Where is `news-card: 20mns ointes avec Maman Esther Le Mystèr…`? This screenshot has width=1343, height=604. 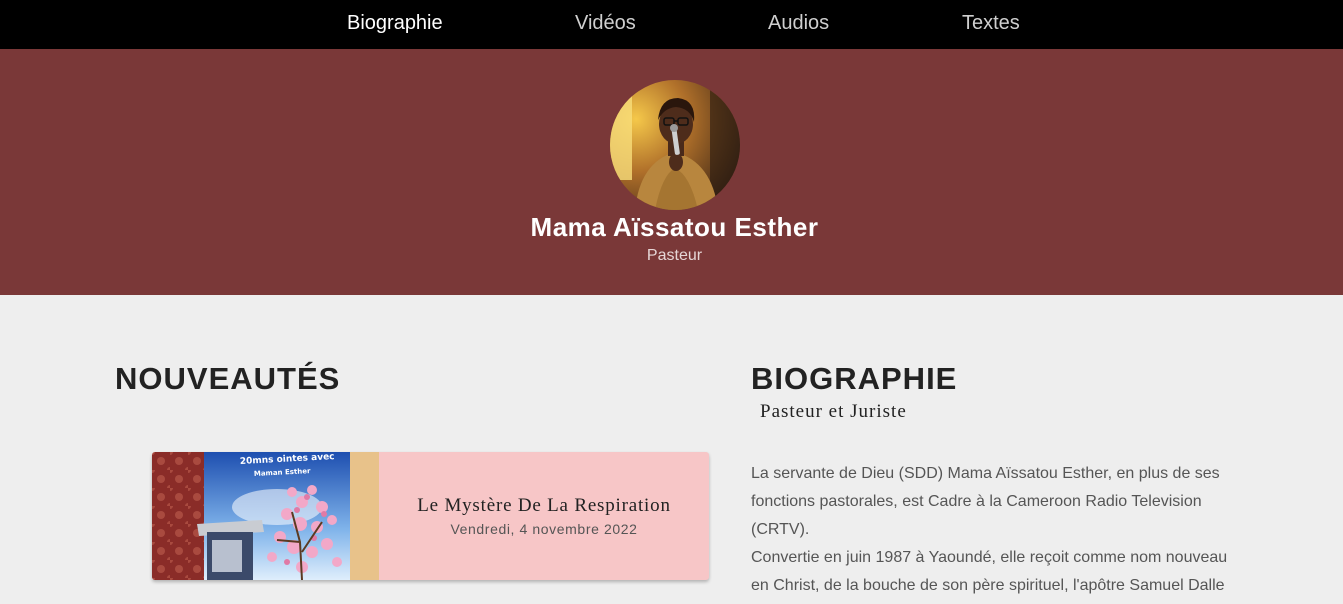 news-card: 20mns ointes avec Maman Esther Le Mystèr… is located at coordinates (430, 516).